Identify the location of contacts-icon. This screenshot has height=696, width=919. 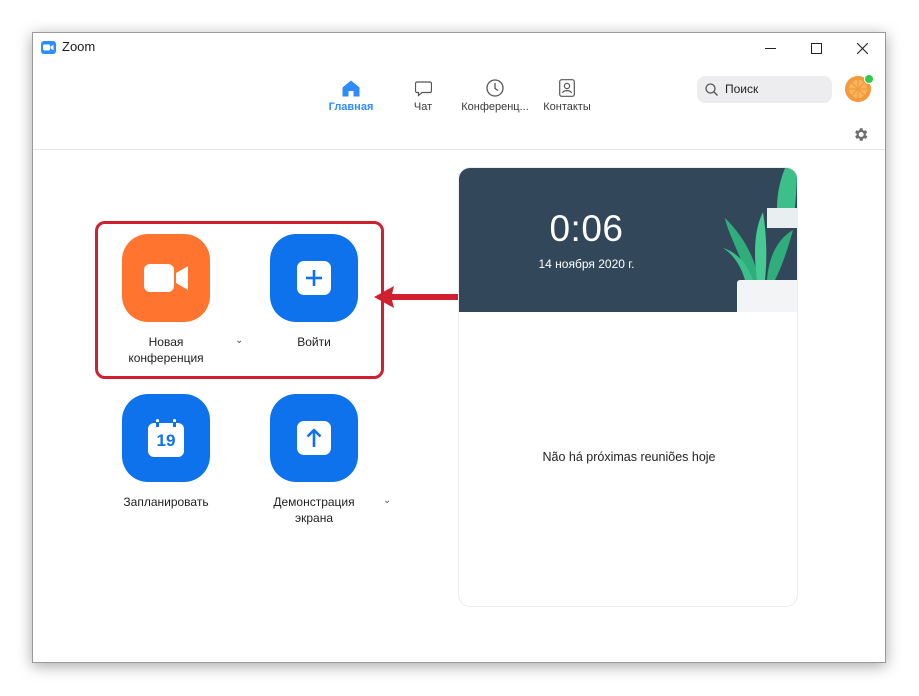
(567, 88).